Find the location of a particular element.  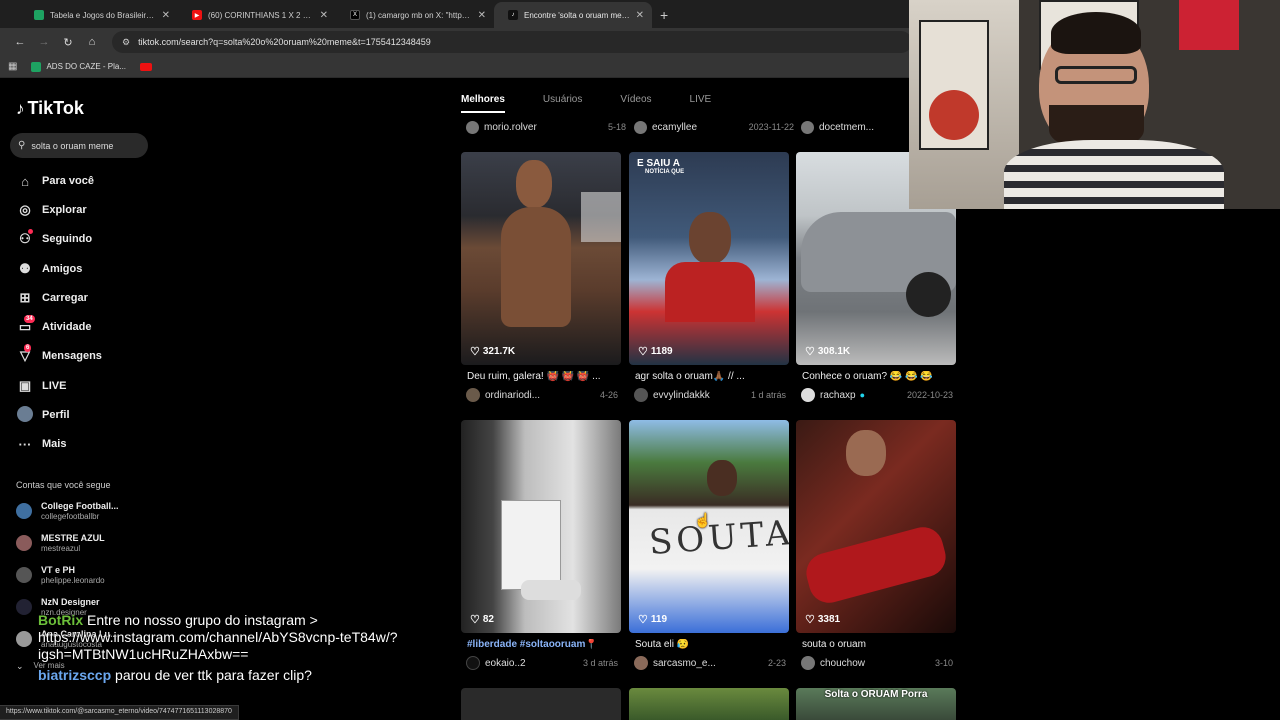

video-thumbnail: ♡ 3381 is located at coordinates (876, 526).